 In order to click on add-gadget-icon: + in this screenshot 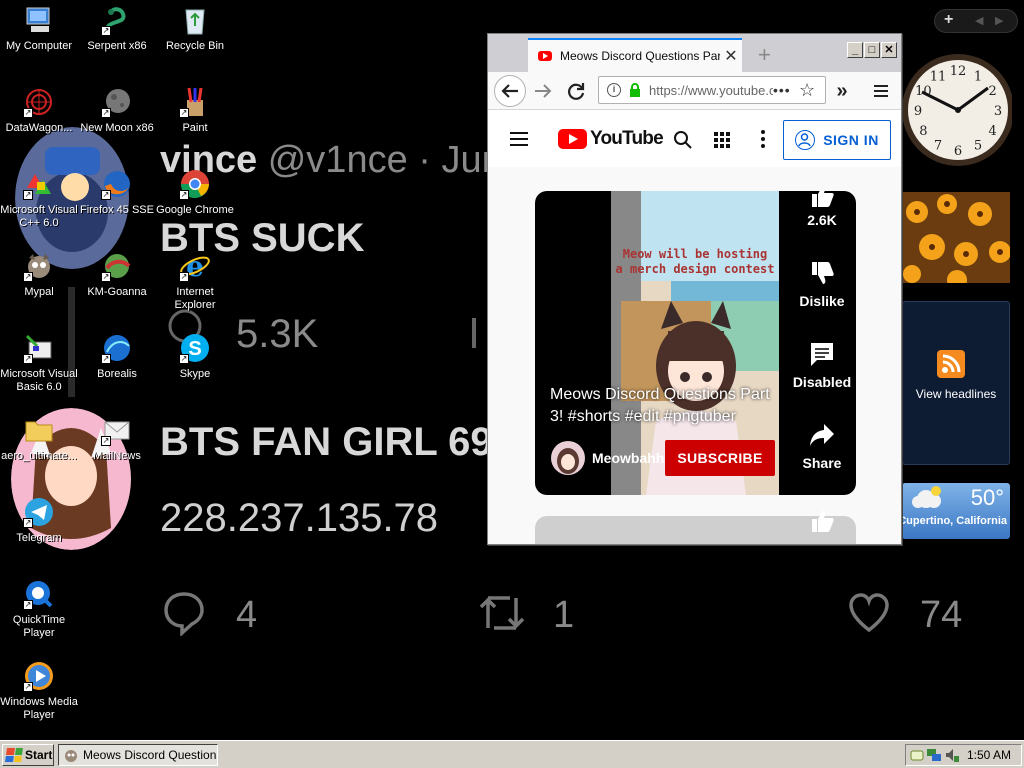, I will do `click(948, 20)`.